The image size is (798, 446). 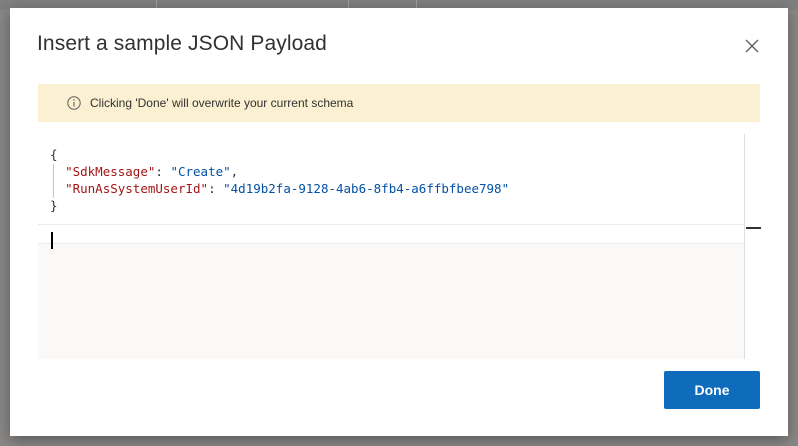 I want to click on editor-scrollbar, so click(x=752, y=246).